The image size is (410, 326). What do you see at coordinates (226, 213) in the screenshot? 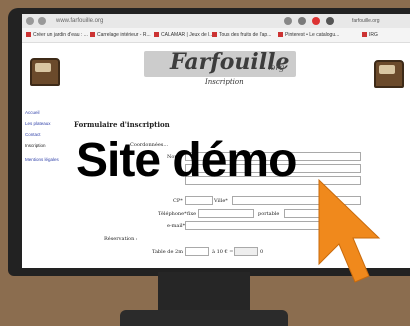
I see `telephone-fixe-field` at bounding box center [226, 213].